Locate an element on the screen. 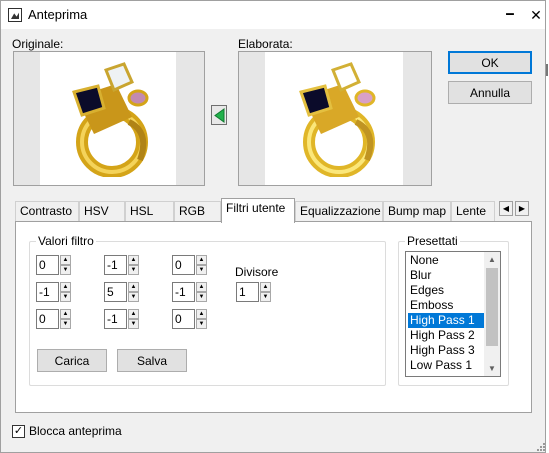 This screenshot has width=549, height=453. ok-button: OK is located at coordinates (490, 62).